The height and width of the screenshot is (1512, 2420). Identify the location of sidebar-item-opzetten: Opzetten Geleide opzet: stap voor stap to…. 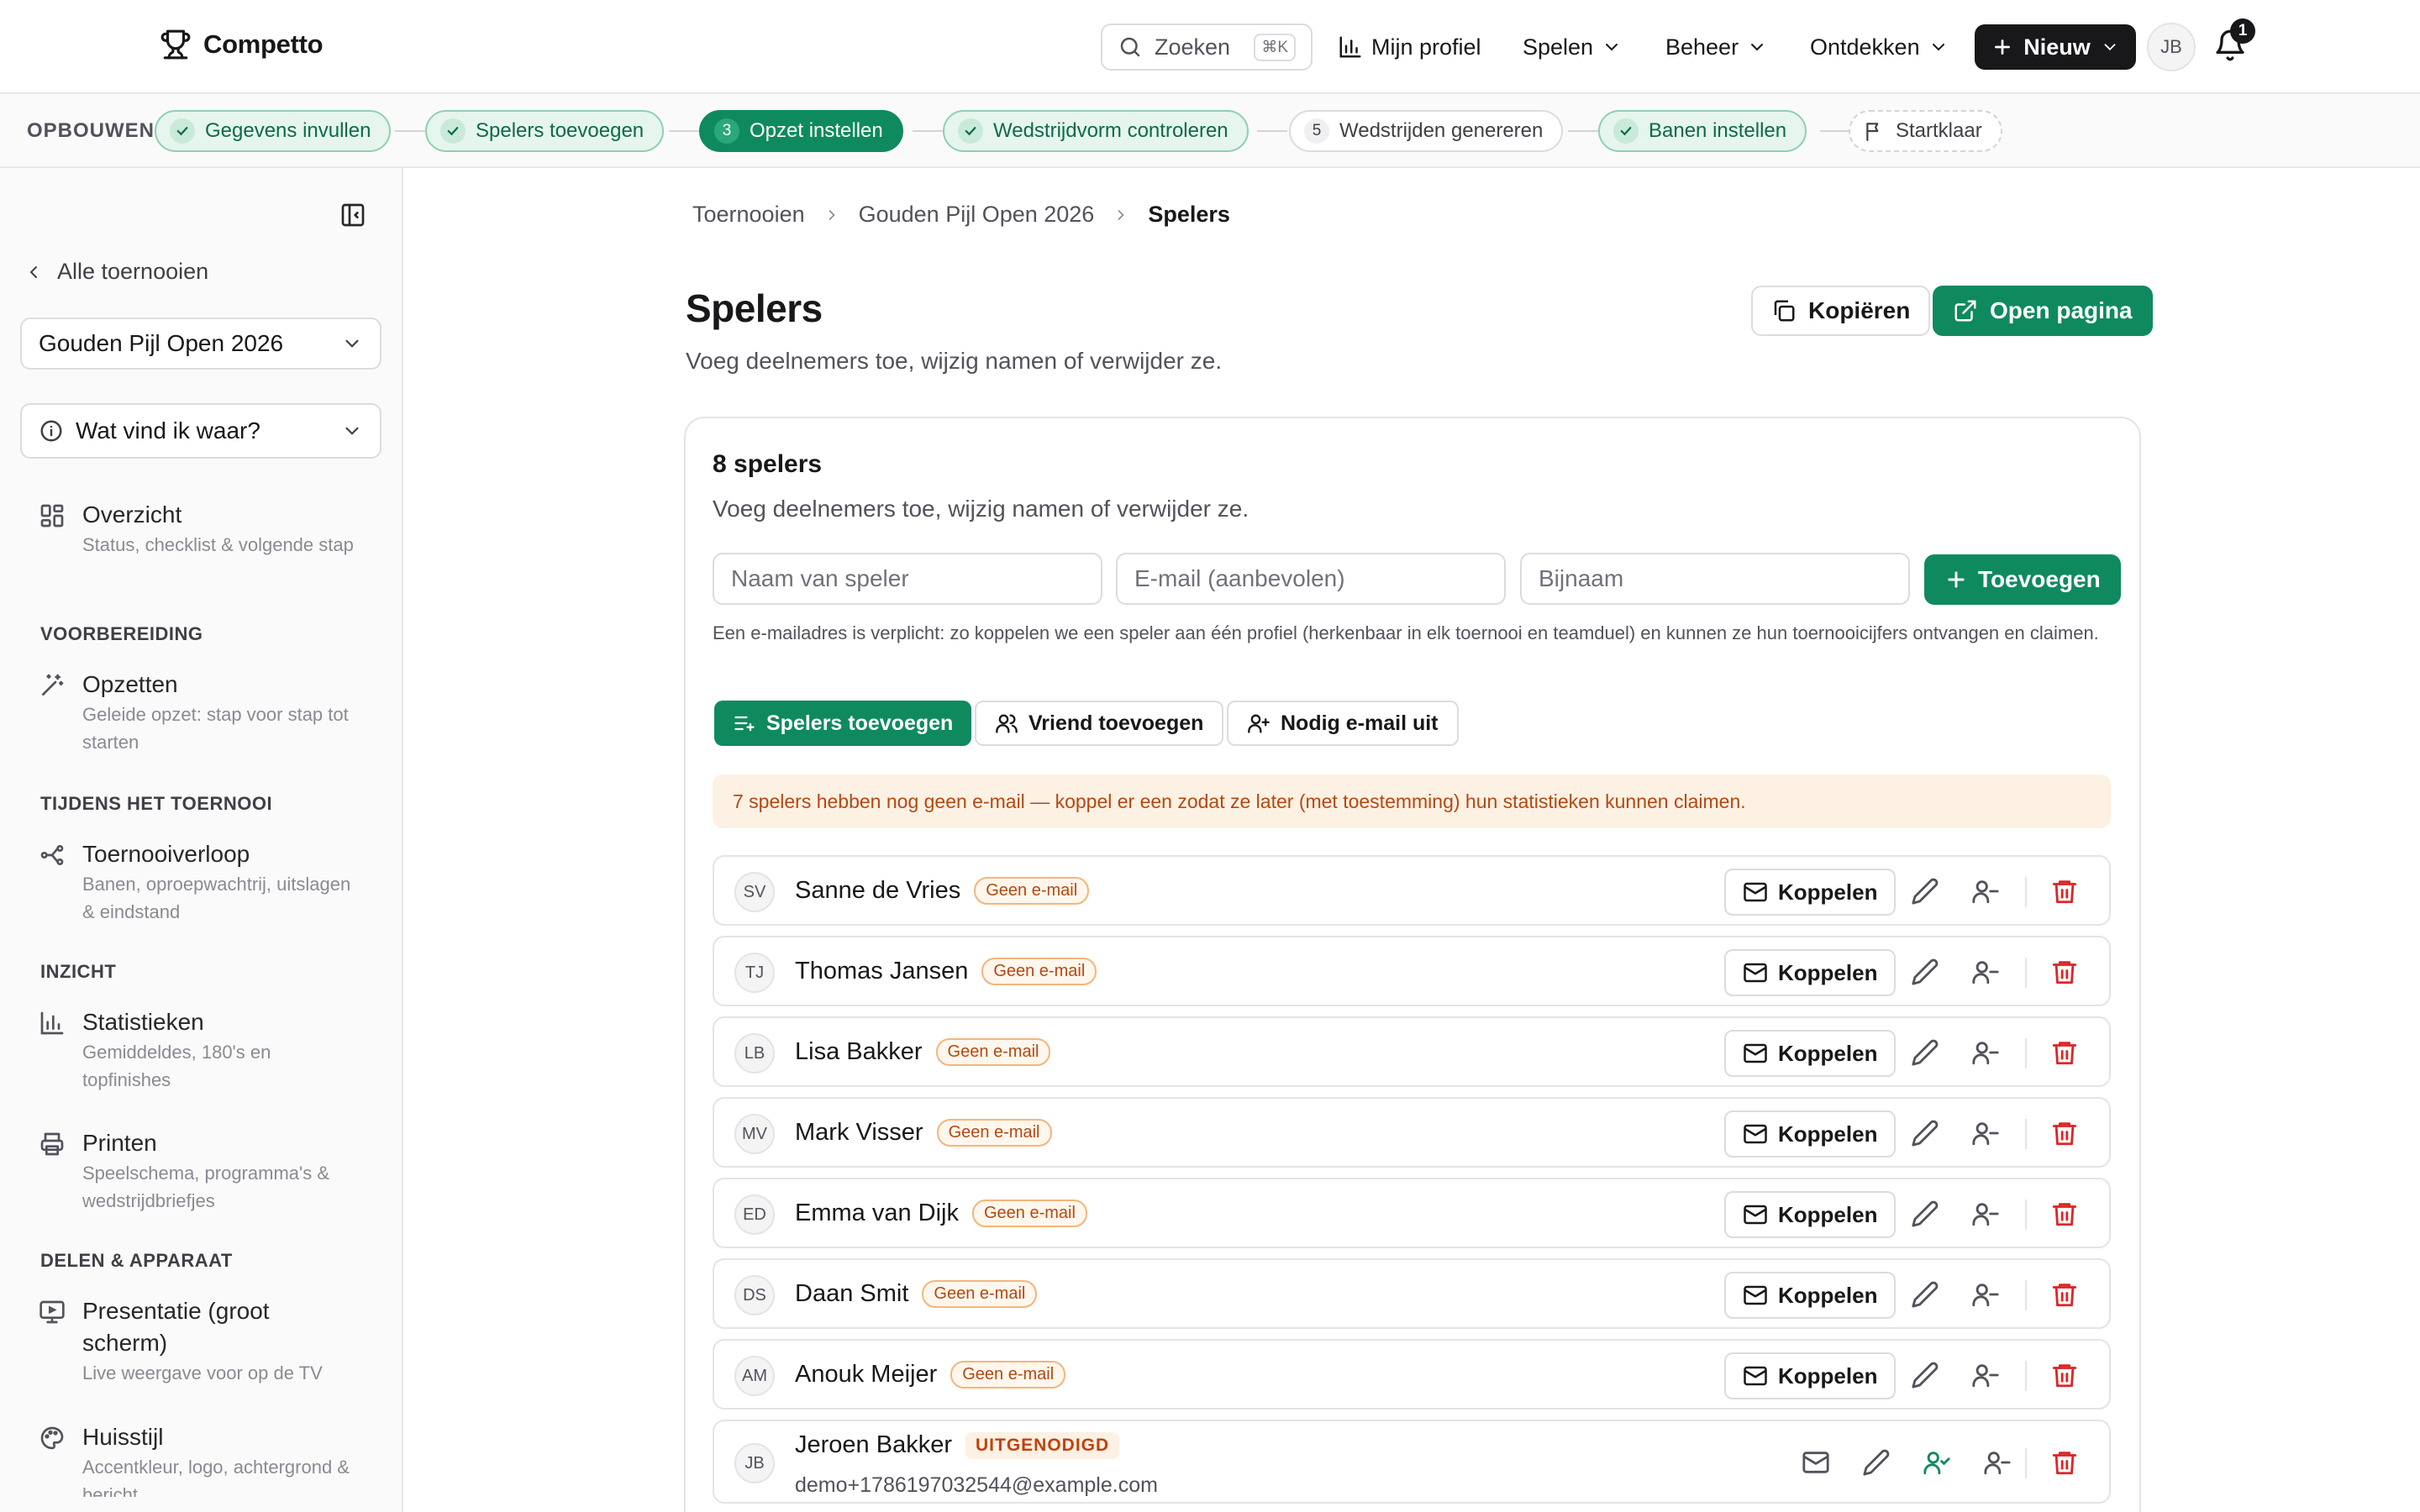
(199, 712).